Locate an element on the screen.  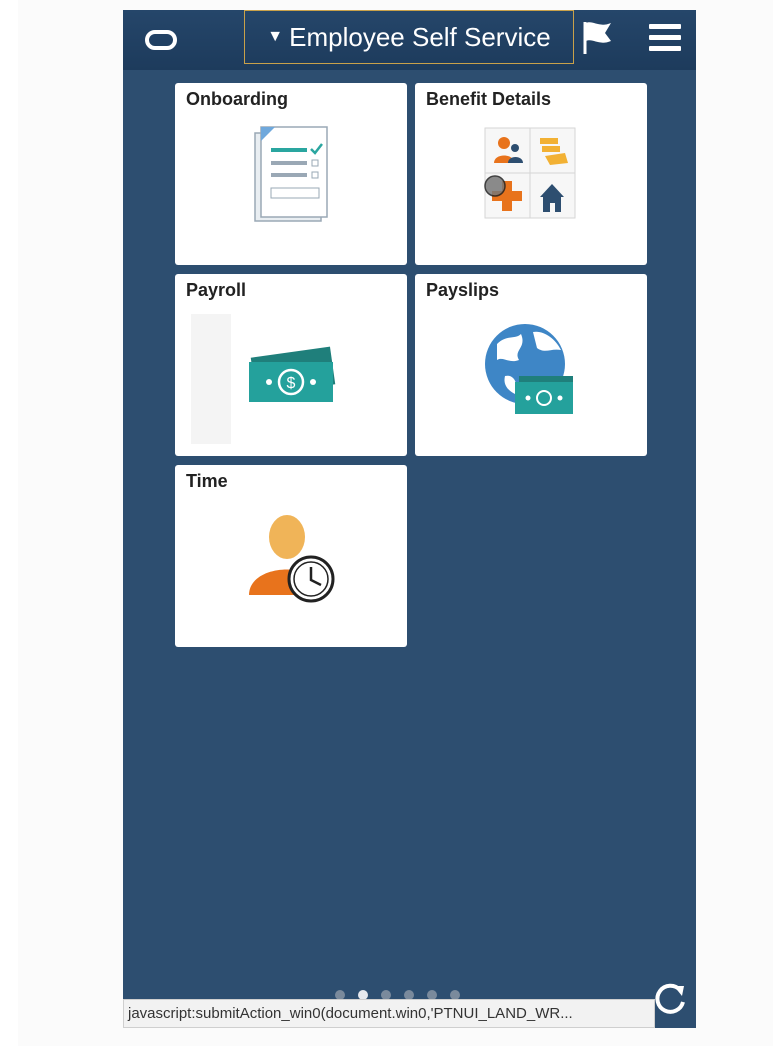
header-bar: ▼ Employee Self Service is located at coordinates (409, 40).